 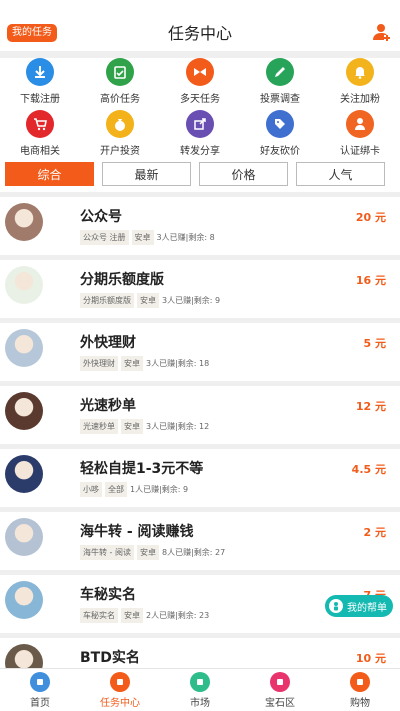 I want to click on task-price: 12 元, so click(x=370, y=406).